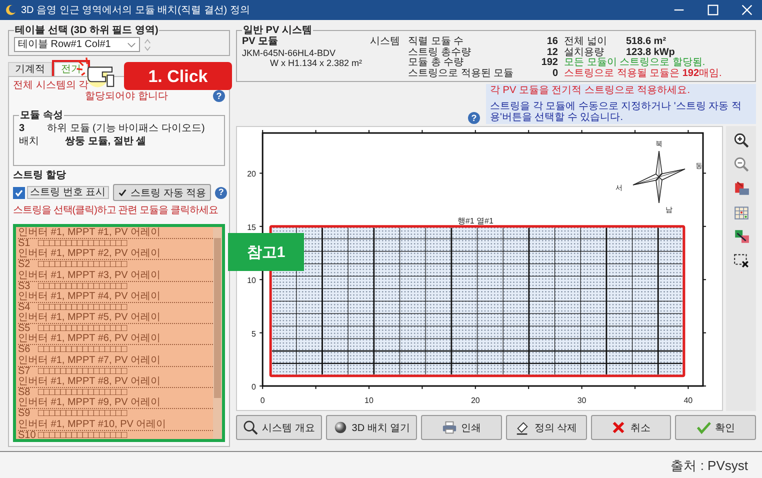 The height and width of the screenshot is (478, 762). What do you see at coordinates (115, 210) in the screenshot?
I see `hint-text: 스트링을 선택(클릭)하고 관련 모듈을 클릭하세요` at bounding box center [115, 210].